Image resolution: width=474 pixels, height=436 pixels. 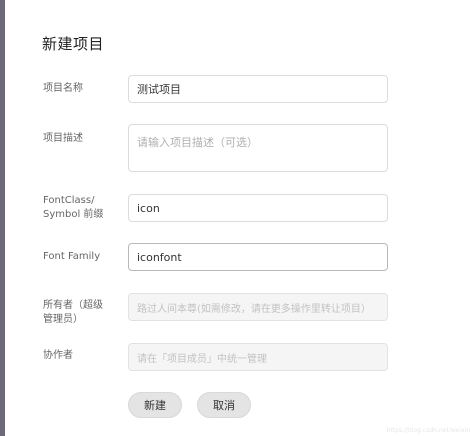 I want to click on font-family-label: Font Family, so click(x=72, y=256).